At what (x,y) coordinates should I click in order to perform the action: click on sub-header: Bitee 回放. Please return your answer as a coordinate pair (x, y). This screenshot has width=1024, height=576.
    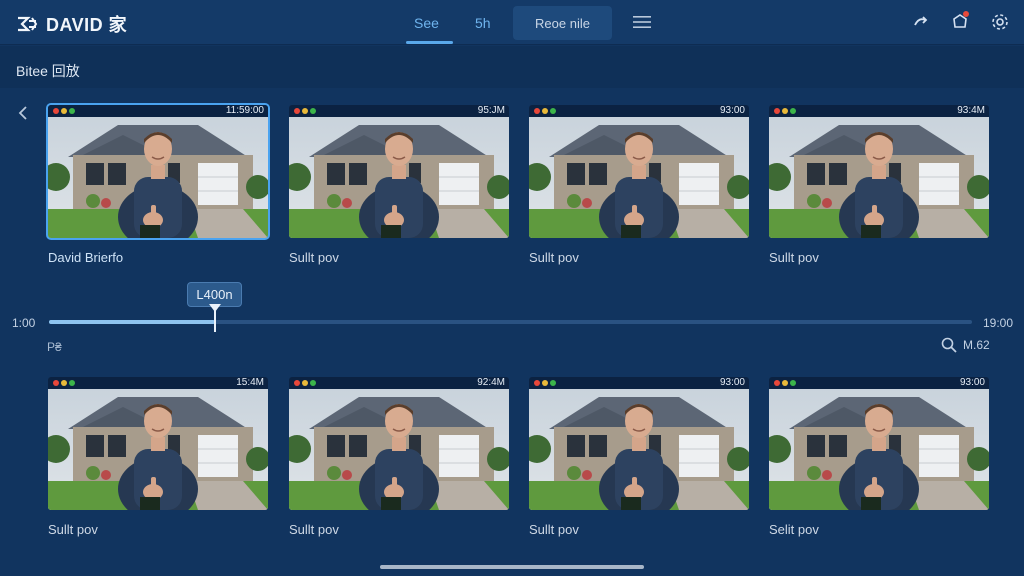
    Looking at the image, I should click on (512, 67).